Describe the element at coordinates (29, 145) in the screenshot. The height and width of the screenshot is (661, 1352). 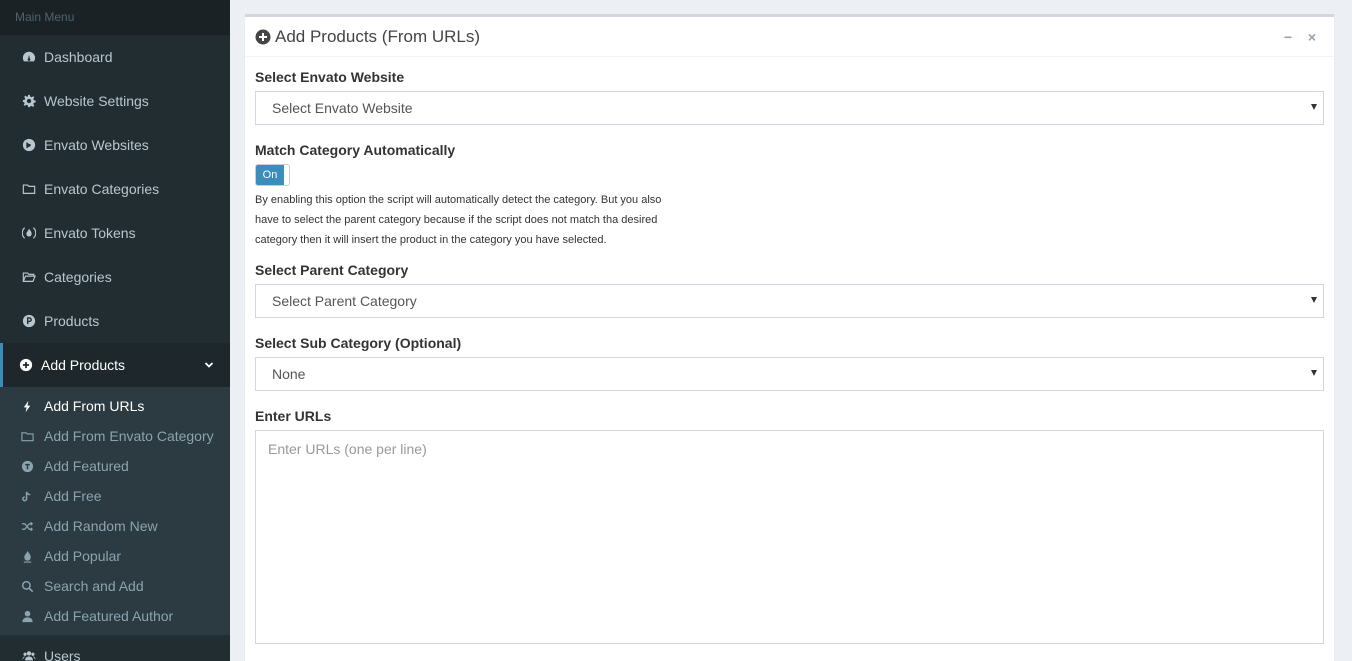
I see `globe-icon` at that location.